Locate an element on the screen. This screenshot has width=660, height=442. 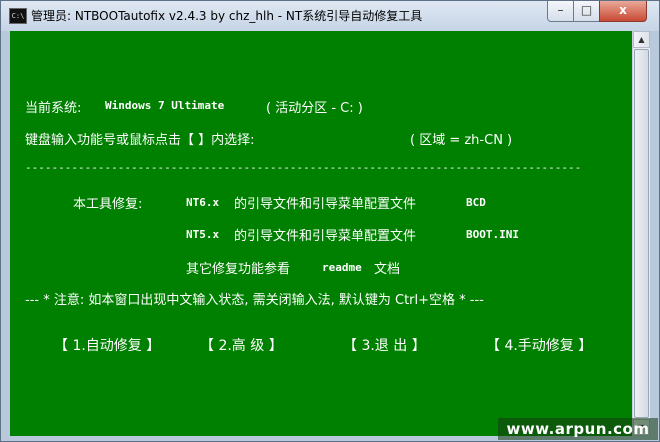
close-button: x is located at coordinates (623, 11).